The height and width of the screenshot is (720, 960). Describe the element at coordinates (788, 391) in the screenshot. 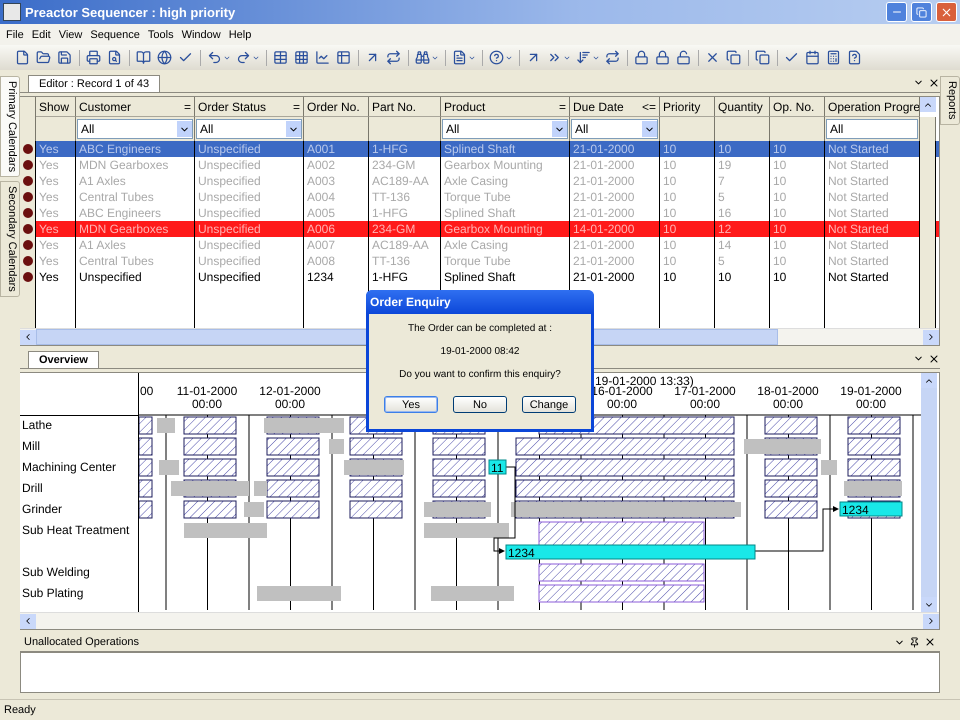

I see `date-label: 18-01-2000` at that location.